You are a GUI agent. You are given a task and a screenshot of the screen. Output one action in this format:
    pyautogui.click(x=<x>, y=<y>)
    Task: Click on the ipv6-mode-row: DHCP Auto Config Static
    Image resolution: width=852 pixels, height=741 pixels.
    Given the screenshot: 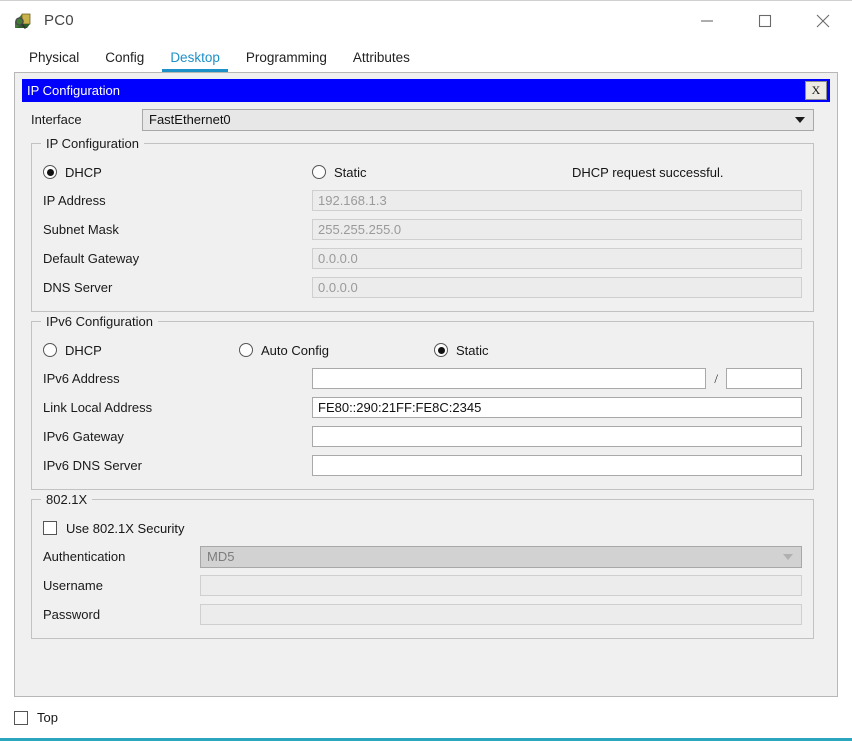 What is the action you would take?
    pyautogui.click(x=422, y=350)
    